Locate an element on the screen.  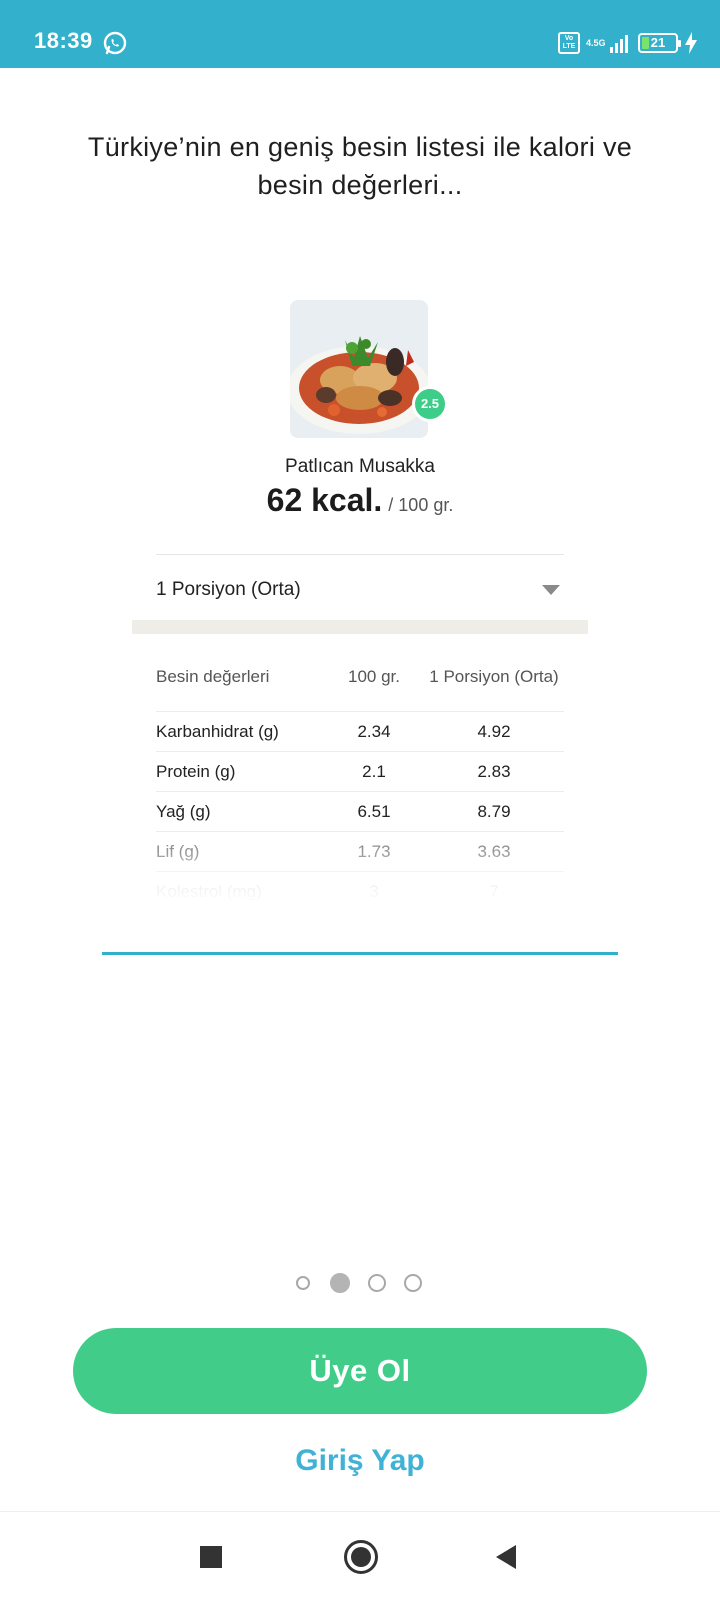
eggplant-musakka-photo is located at coordinates (359, 369).